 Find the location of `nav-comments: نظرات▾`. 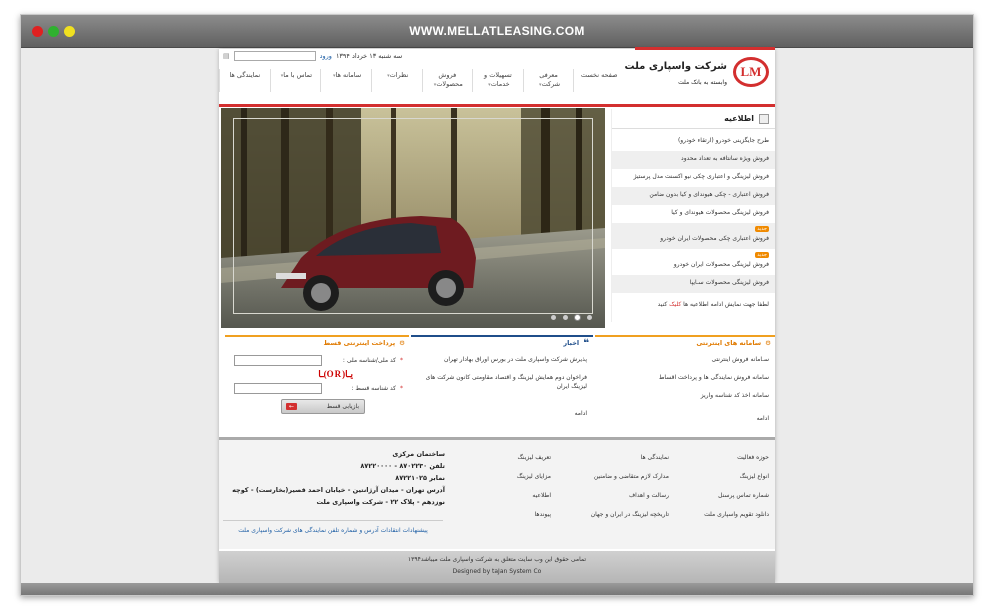

nav-comments: نظرات▾ is located at coordinates (396, 80).